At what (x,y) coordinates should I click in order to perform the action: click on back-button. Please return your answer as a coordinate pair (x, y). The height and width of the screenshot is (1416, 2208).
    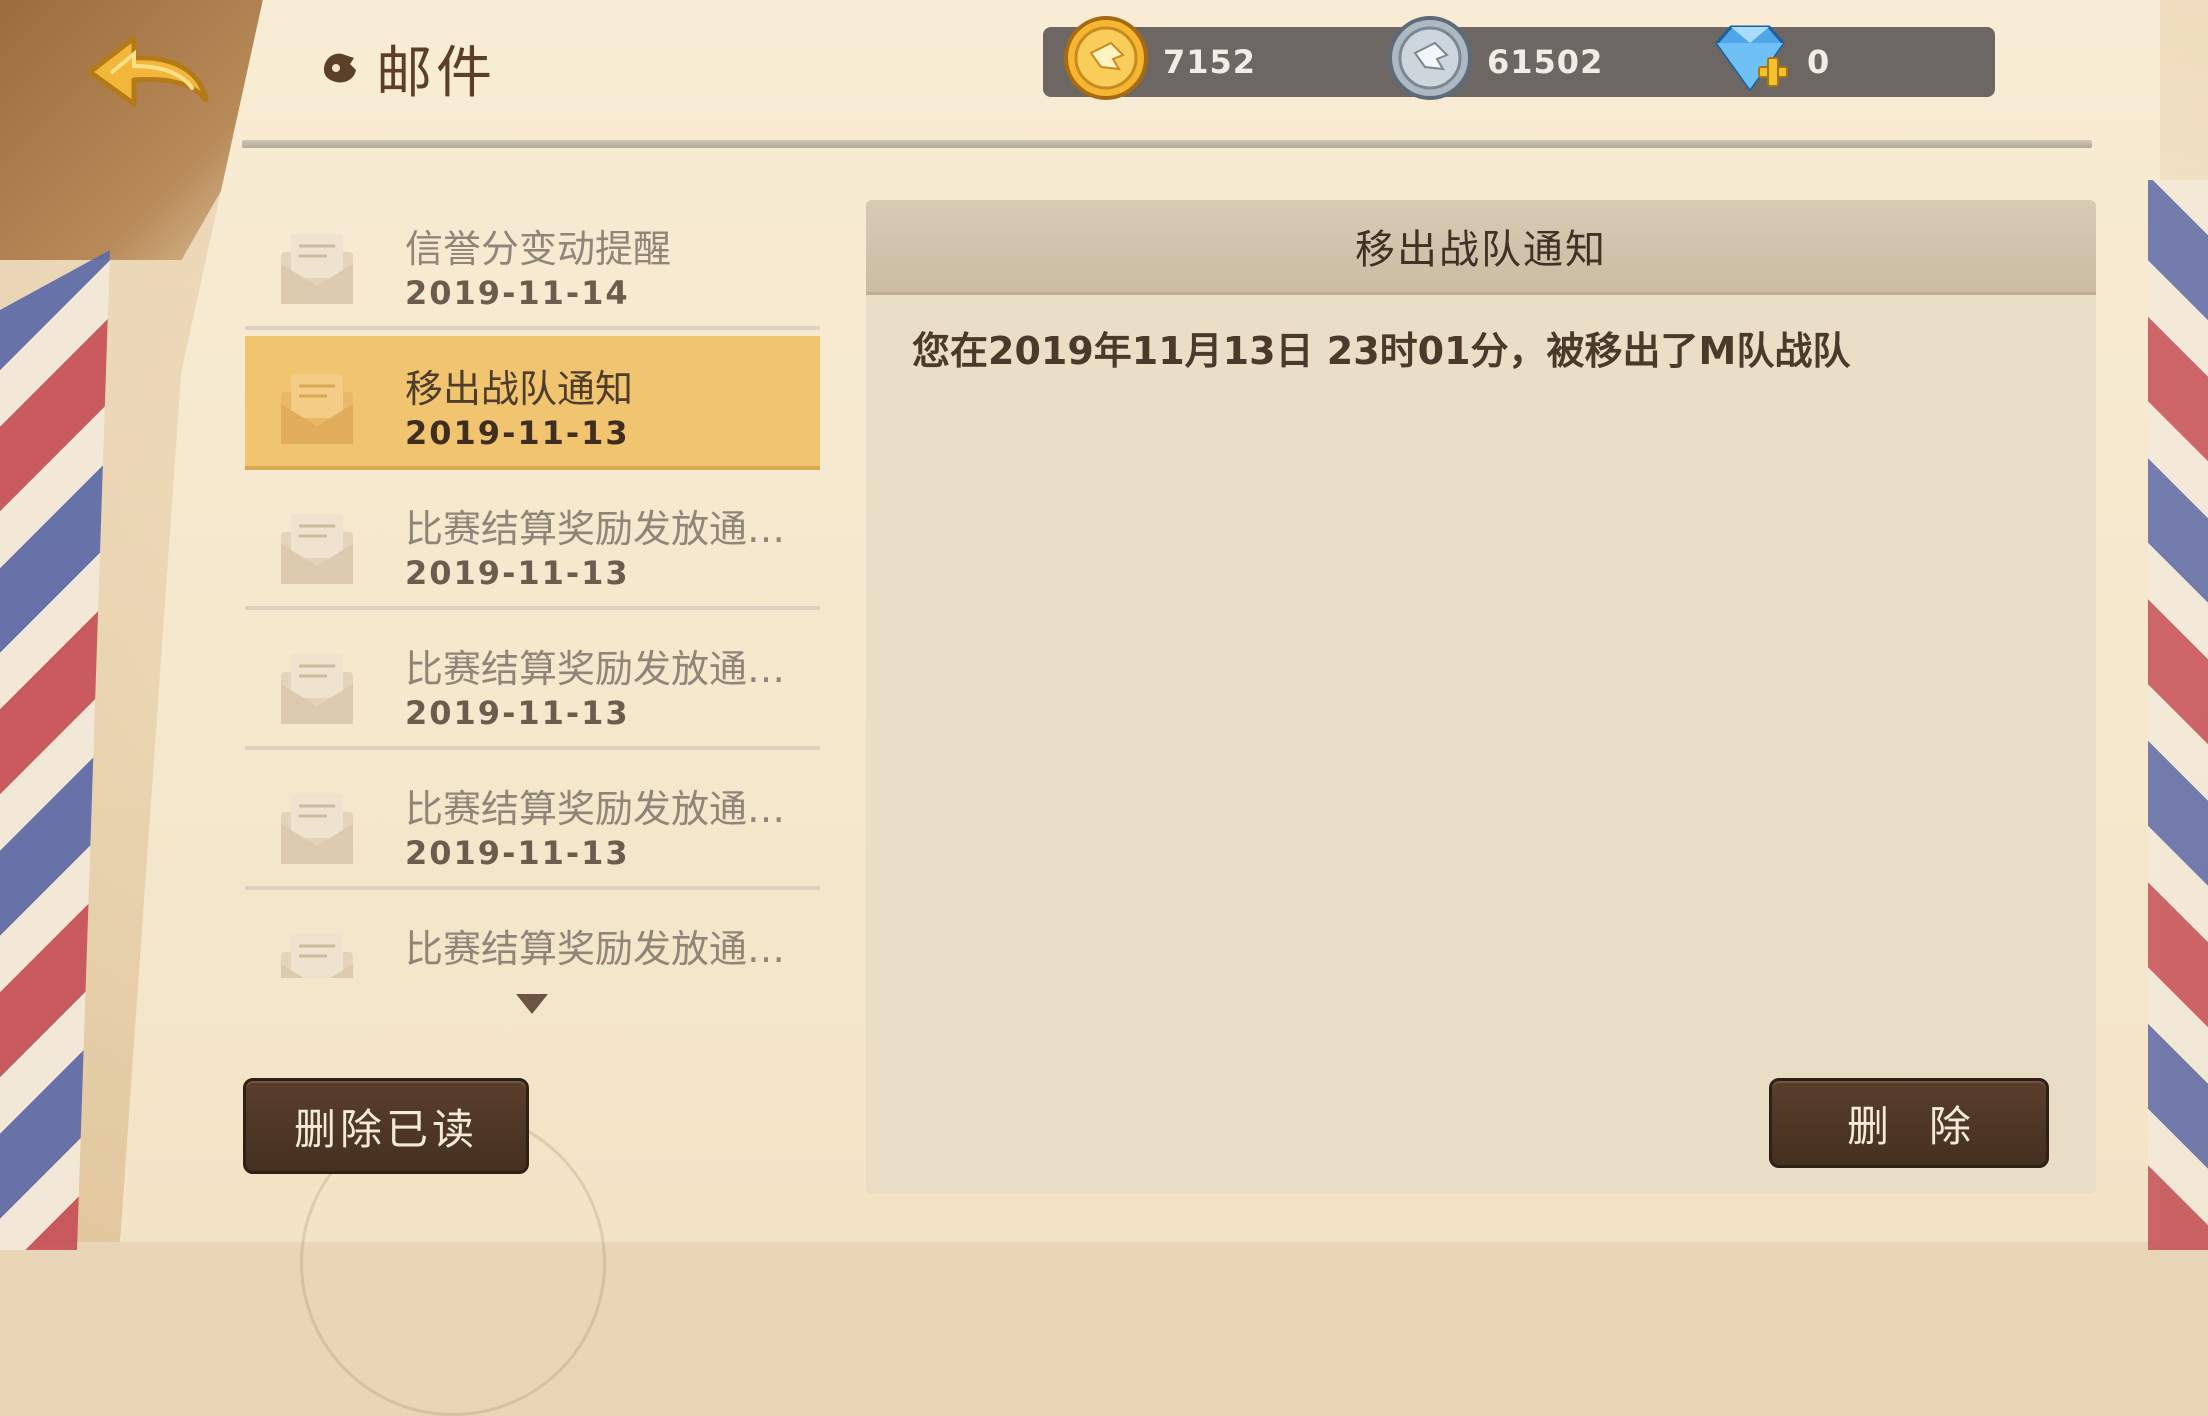
    Looking at the image, I should click on (147, 75).